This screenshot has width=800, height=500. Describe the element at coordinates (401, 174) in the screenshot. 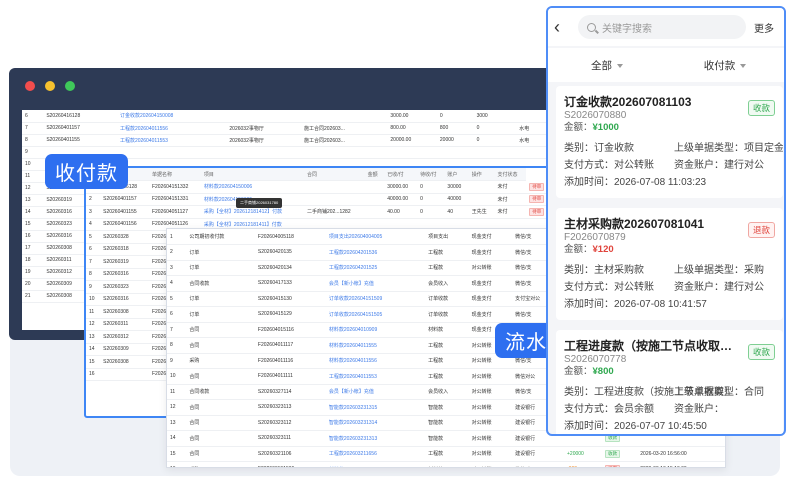

I see `column-header: 已收/付` at that location.